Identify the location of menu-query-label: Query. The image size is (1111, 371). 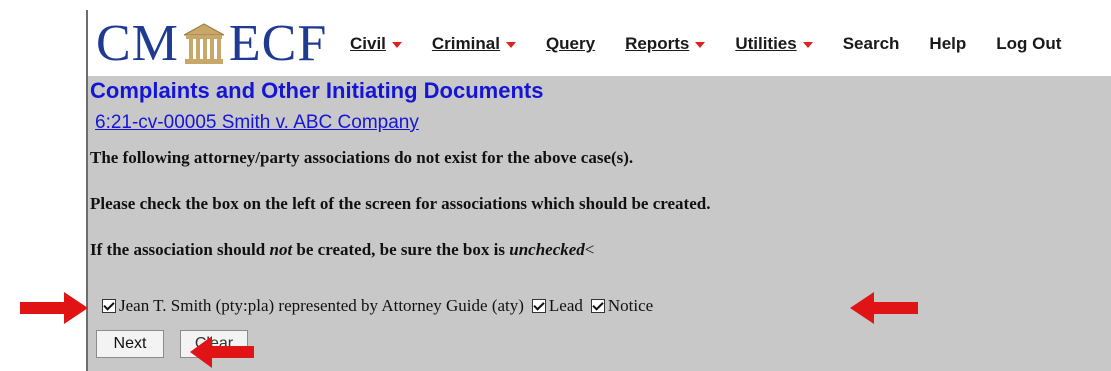
(570, 43).